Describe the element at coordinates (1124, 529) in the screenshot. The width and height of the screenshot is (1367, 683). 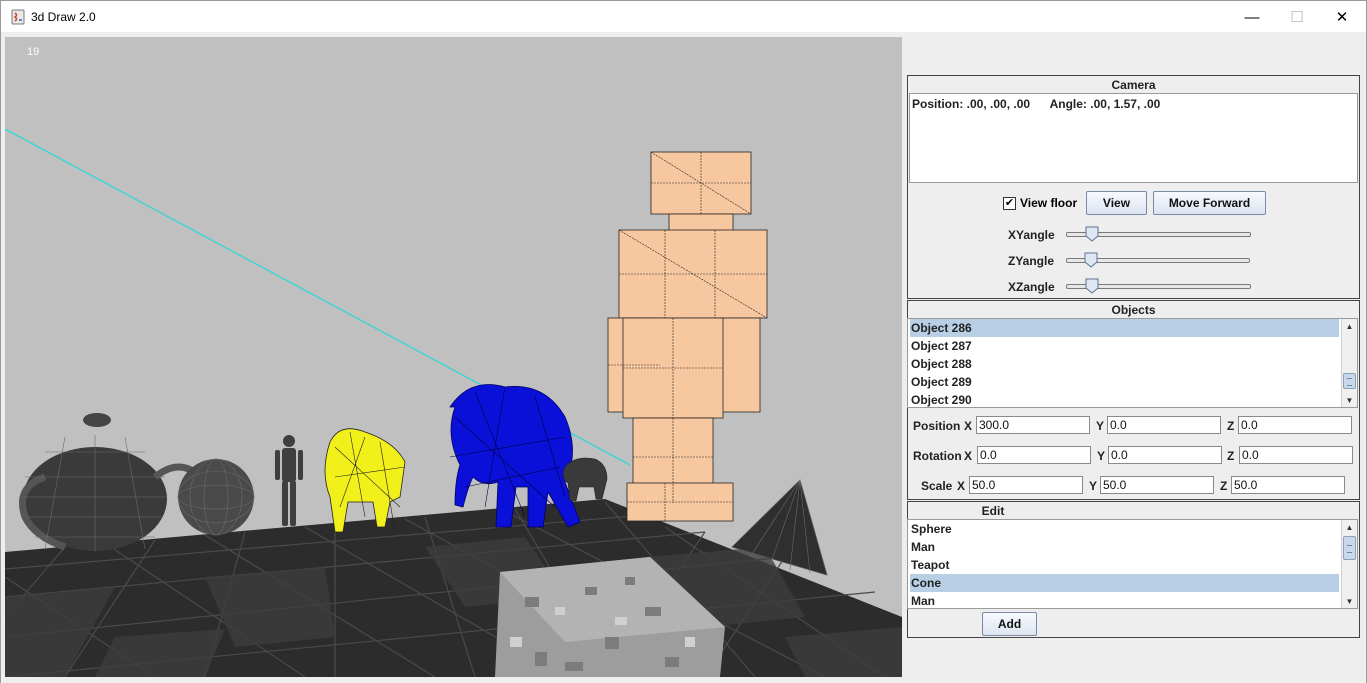
I see `edit-list-item: Sphere` at that location.